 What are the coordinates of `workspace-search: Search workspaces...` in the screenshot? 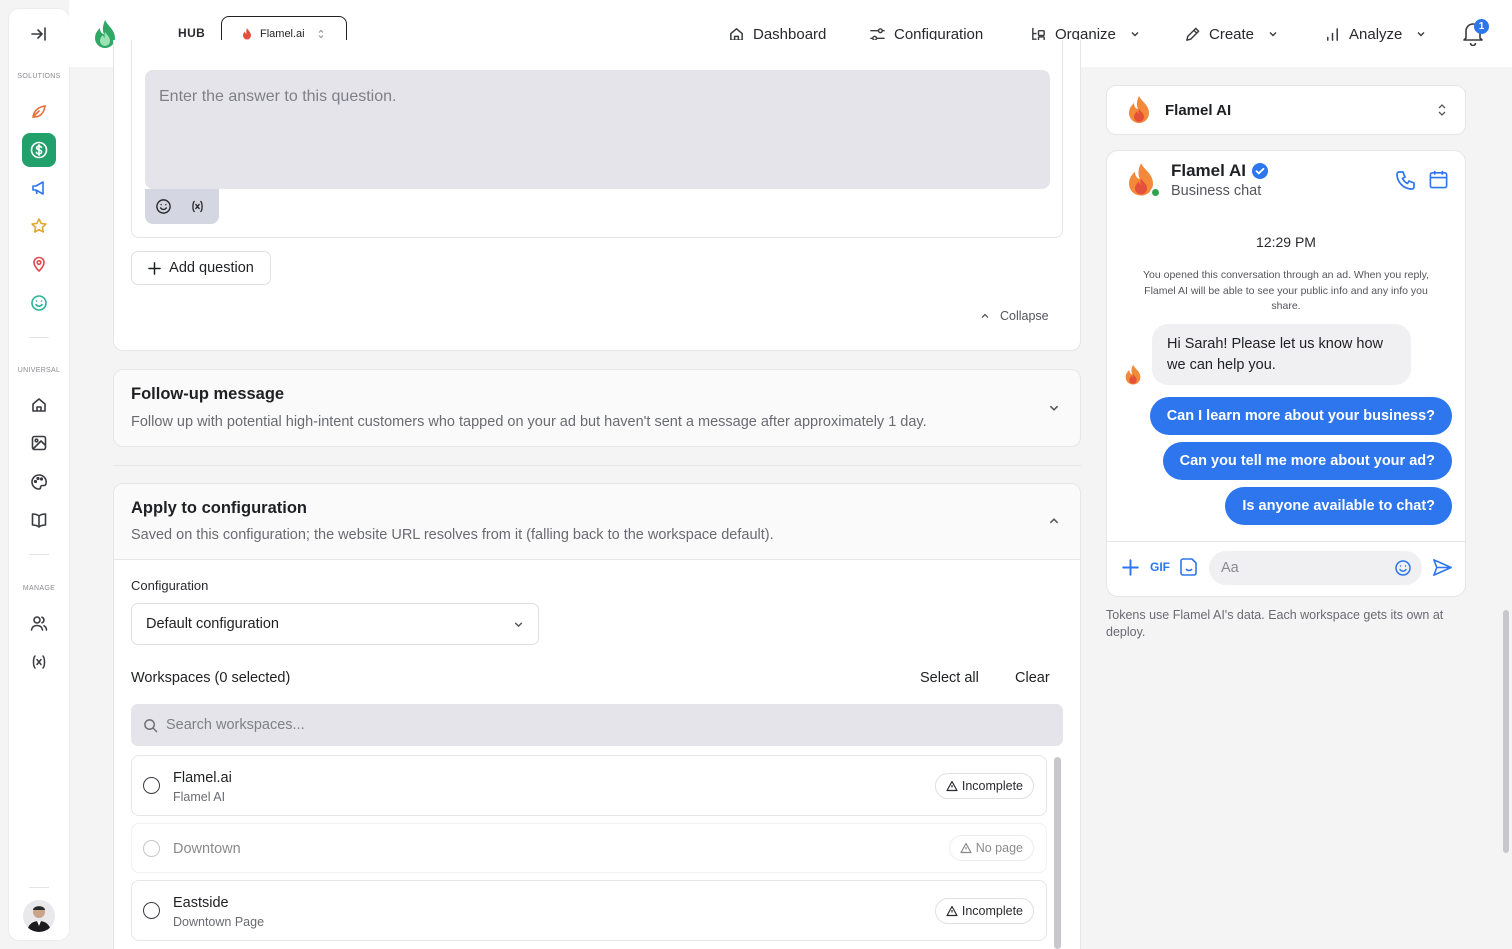 It's located at (597, 725).